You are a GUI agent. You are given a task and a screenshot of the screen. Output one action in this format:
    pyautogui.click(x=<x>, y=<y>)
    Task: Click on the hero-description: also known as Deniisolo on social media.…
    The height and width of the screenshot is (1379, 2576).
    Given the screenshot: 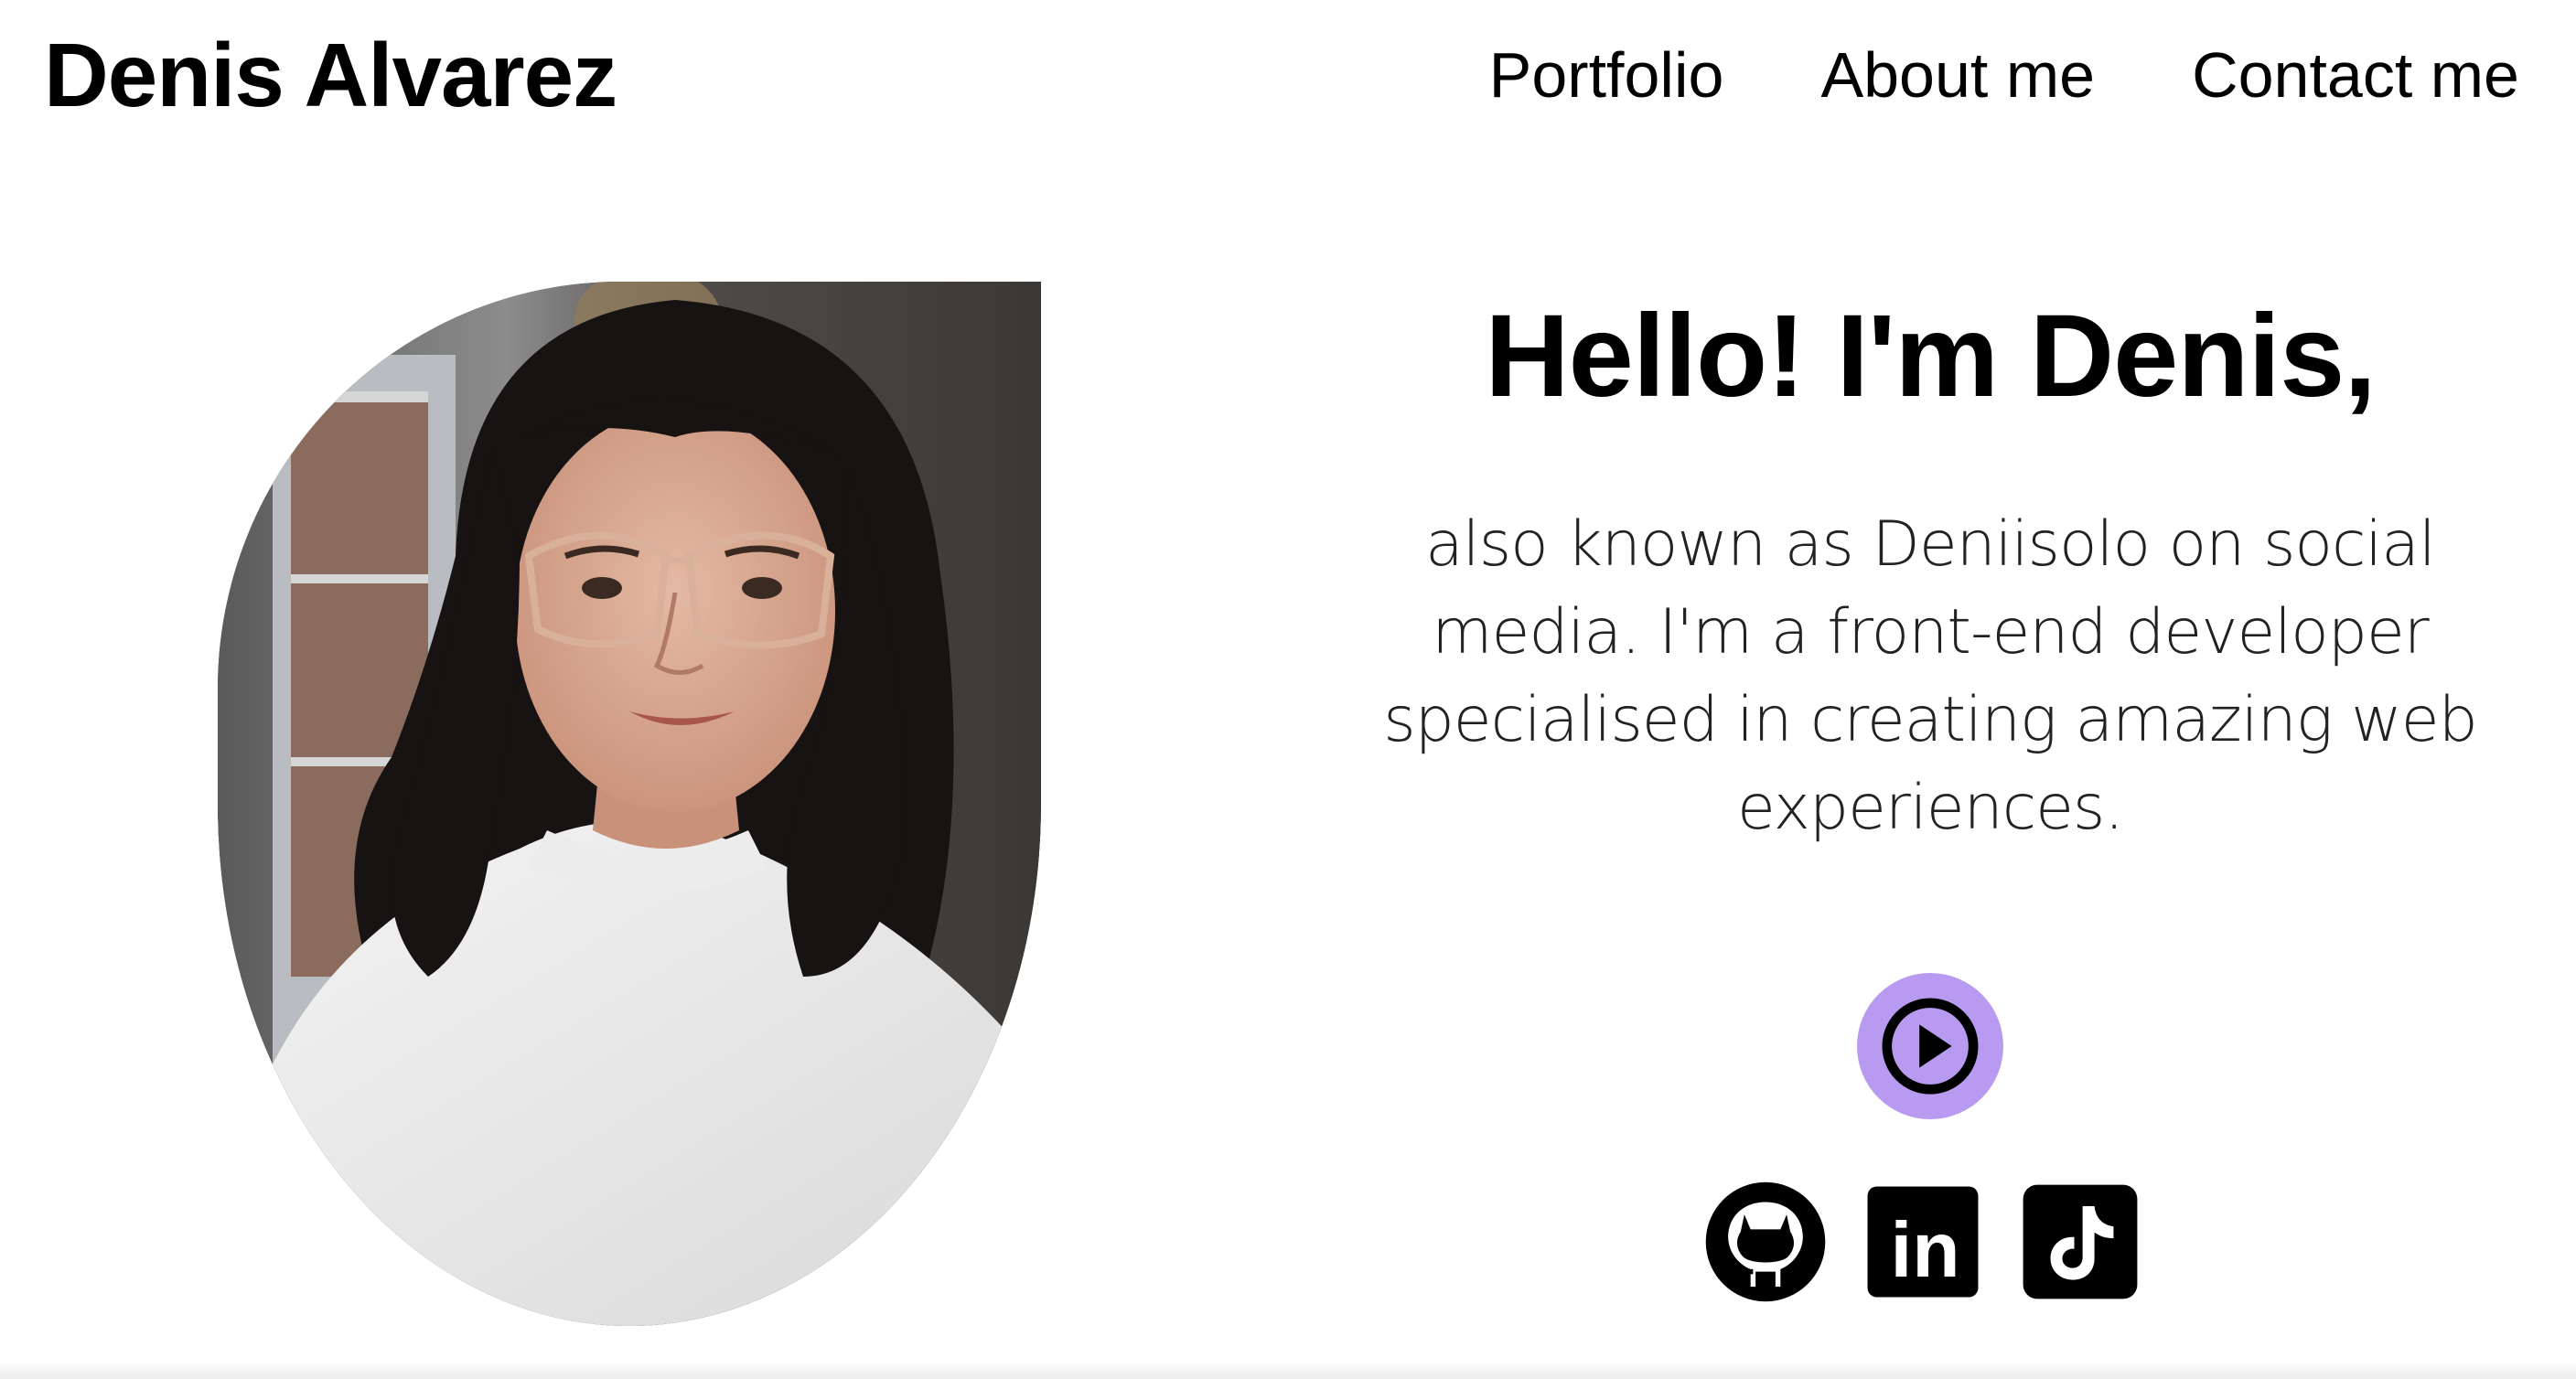 What is the action you would take?
    pyautogui.click(x=1930, y=676)
    